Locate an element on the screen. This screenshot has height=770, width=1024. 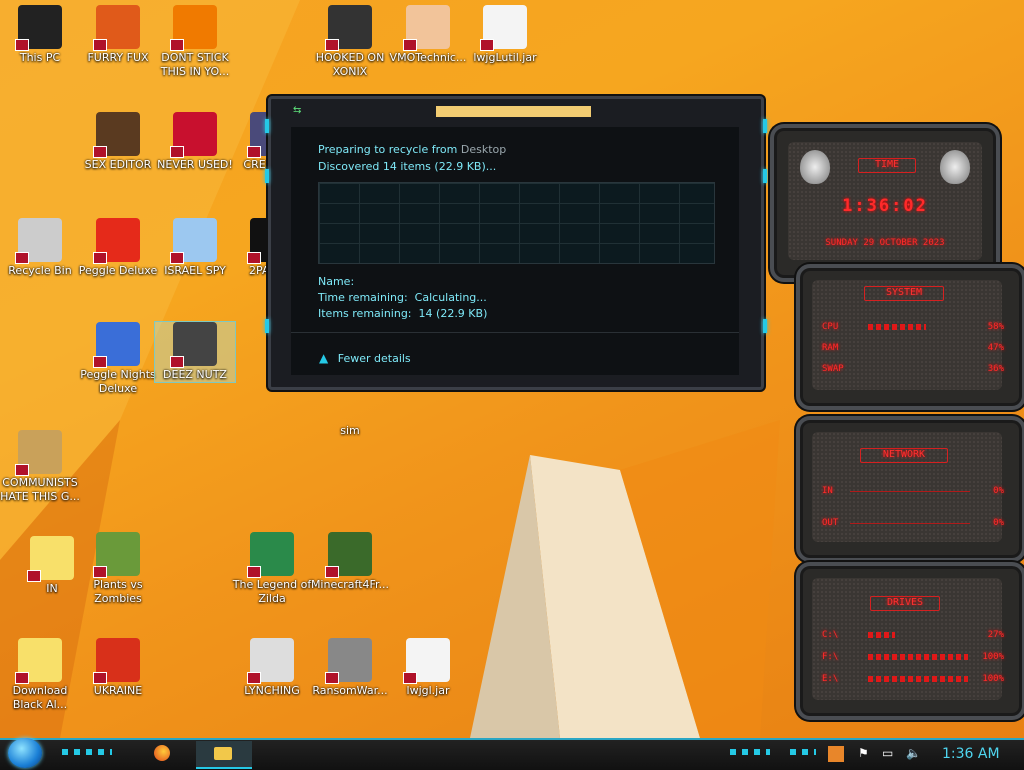
desktop-icon: Peggle Nights Deluxe is located at coordinates (118, 359).